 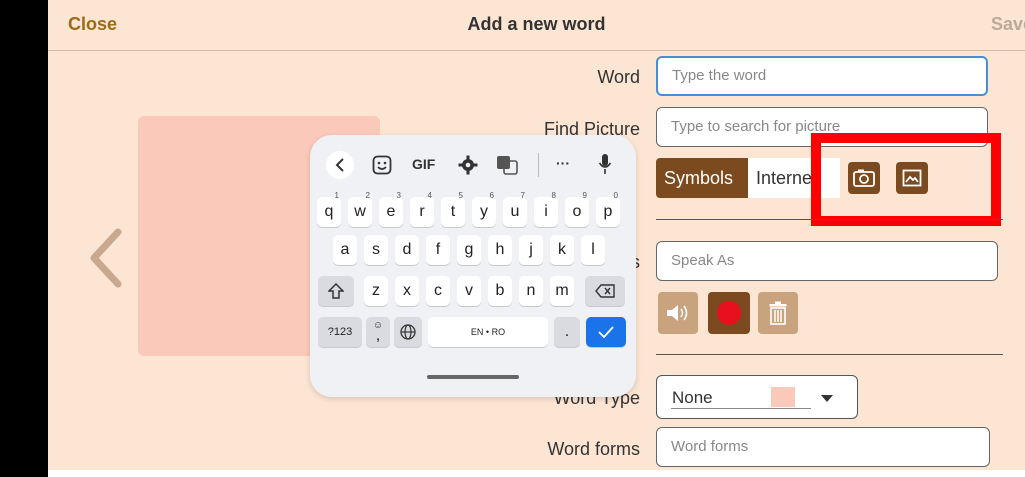 I want to click on shift-key, so click(x=336, y=291).